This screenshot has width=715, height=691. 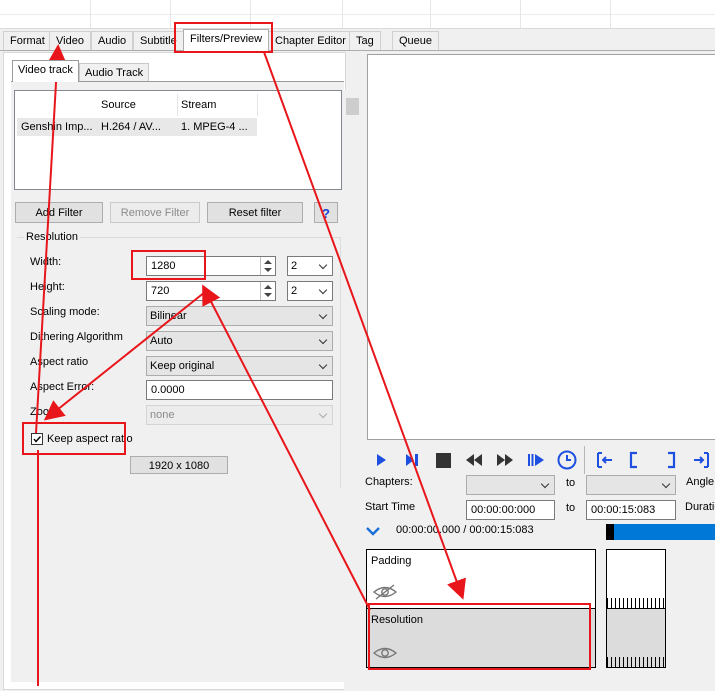 What do you see at coordinates (389, 482) in the screenshot?
I see `chapters-label: Chapters:` at bounding box center [389, 482].